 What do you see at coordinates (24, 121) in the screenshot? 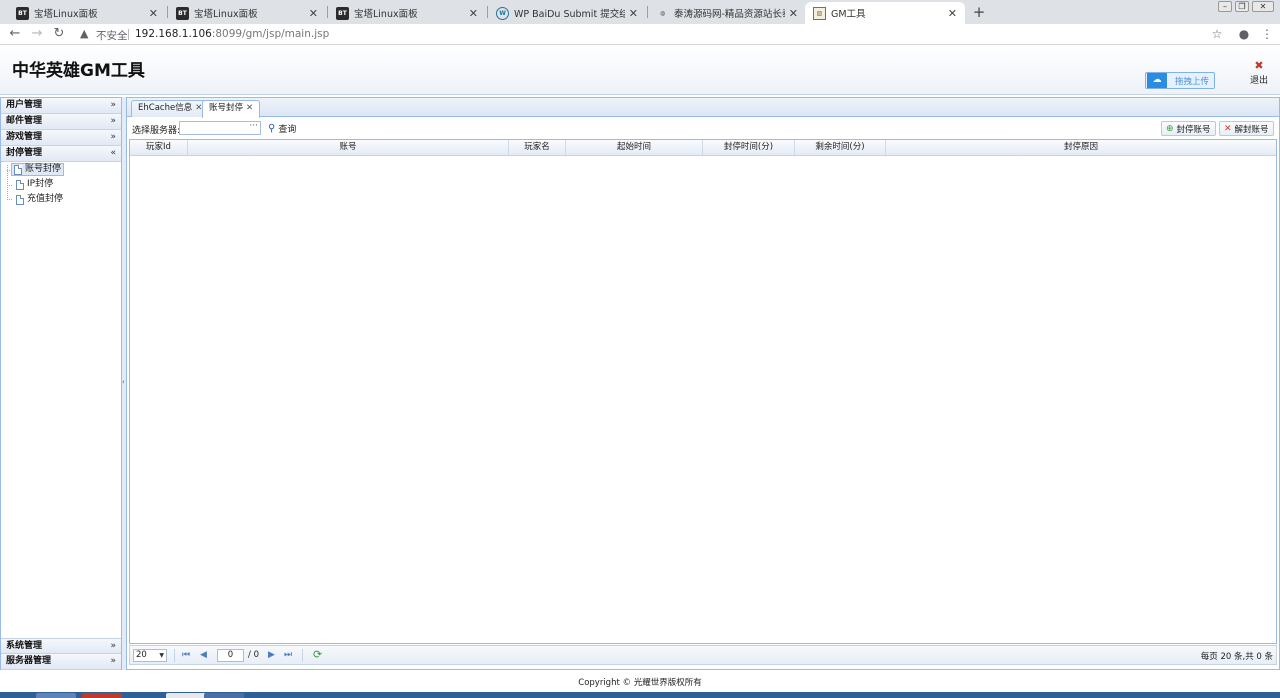
I see `section-label: 邮件管理` at bounding box center [24, 121].